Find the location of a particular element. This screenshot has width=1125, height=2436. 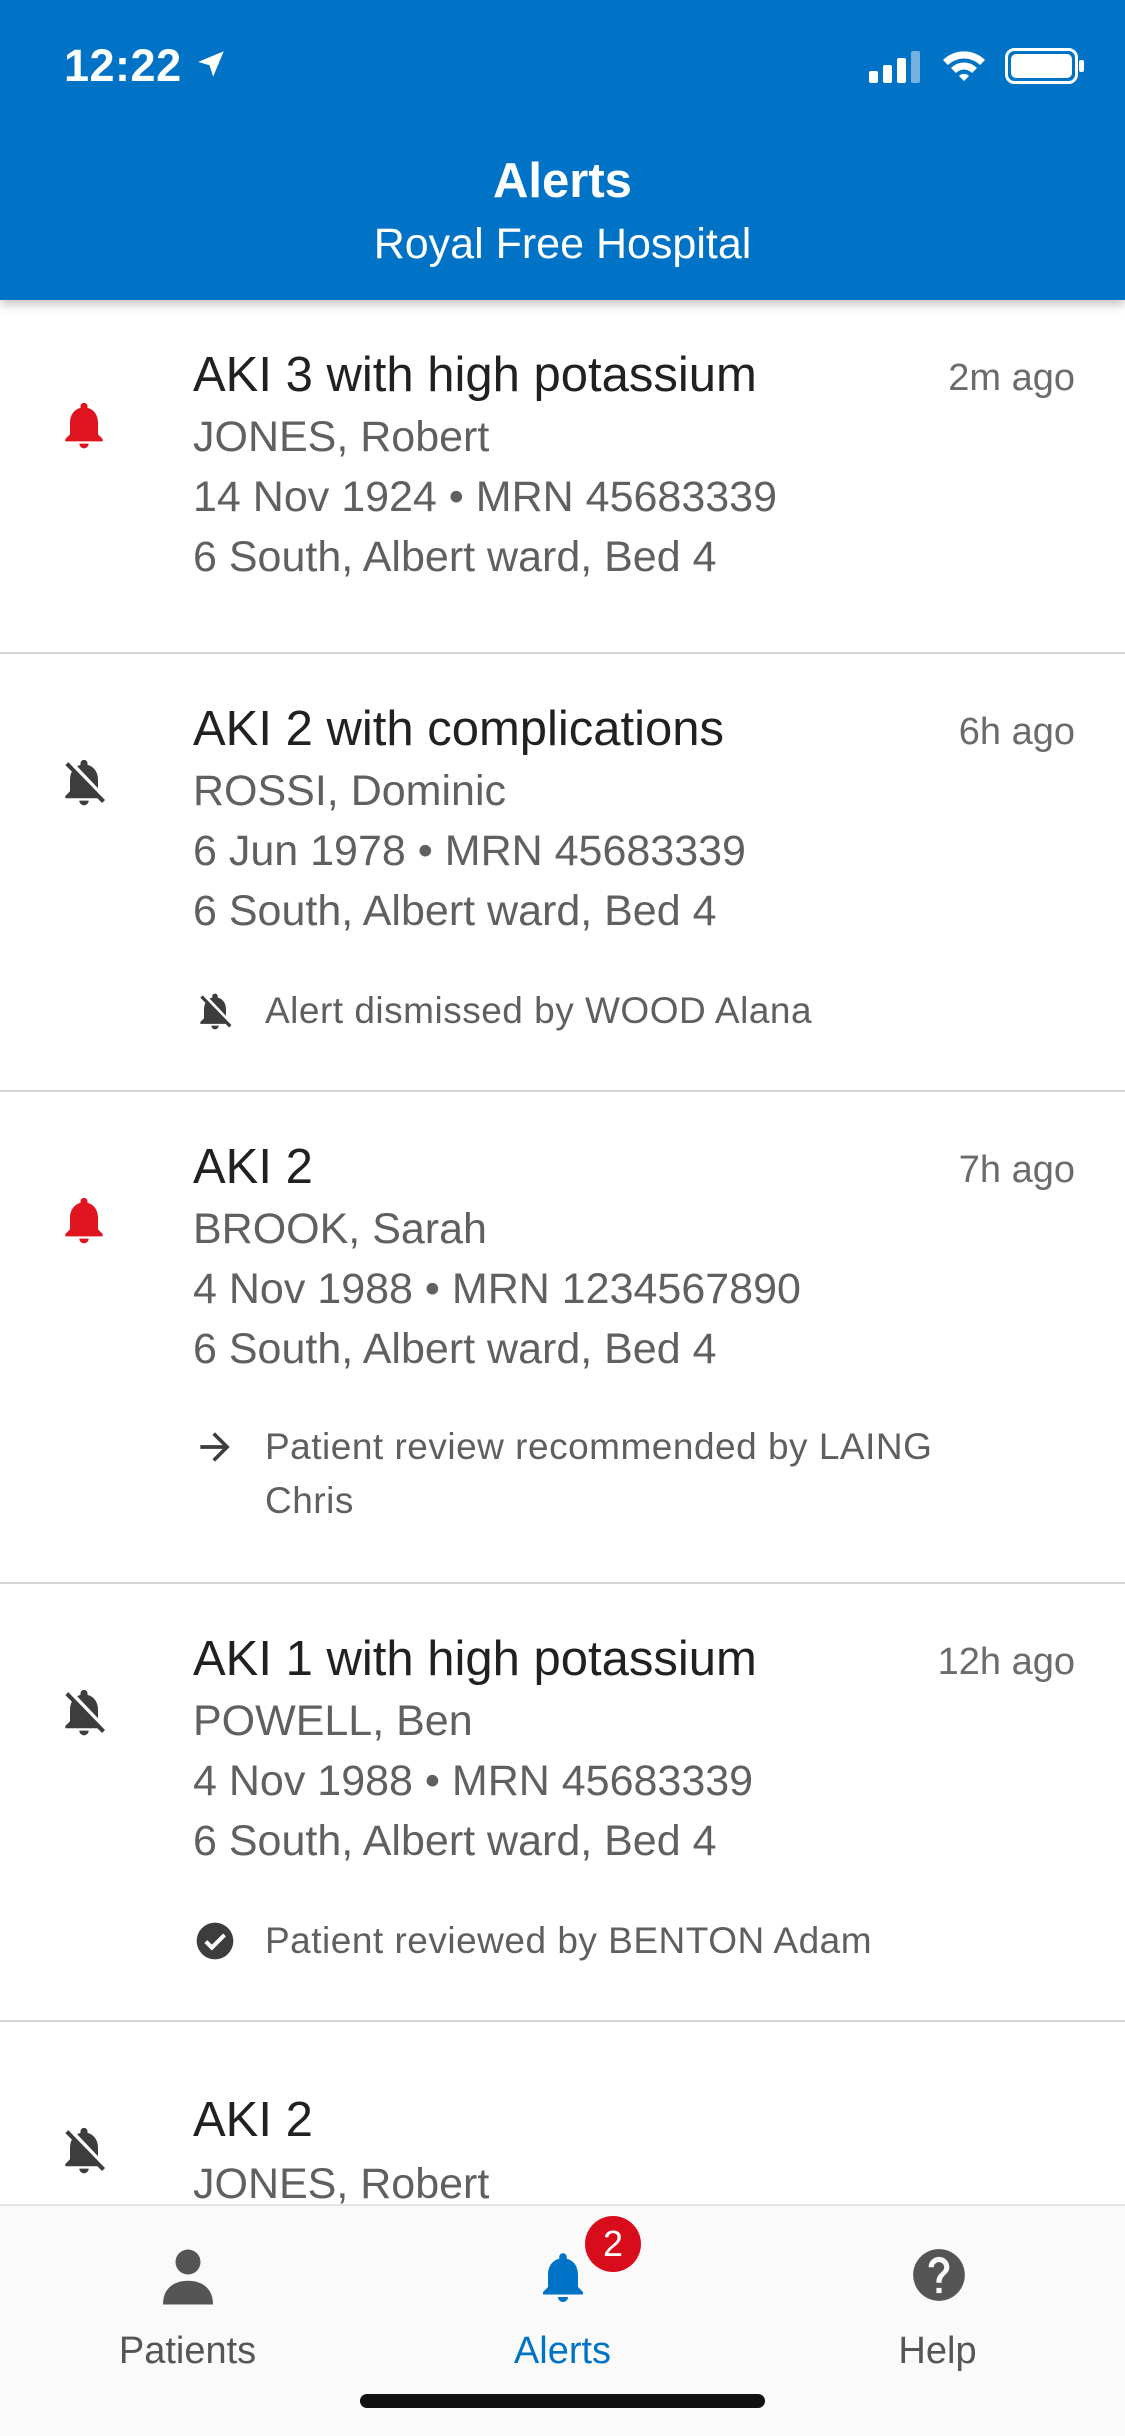

tab-patients: Patients is located at coordinates (187, 2321).